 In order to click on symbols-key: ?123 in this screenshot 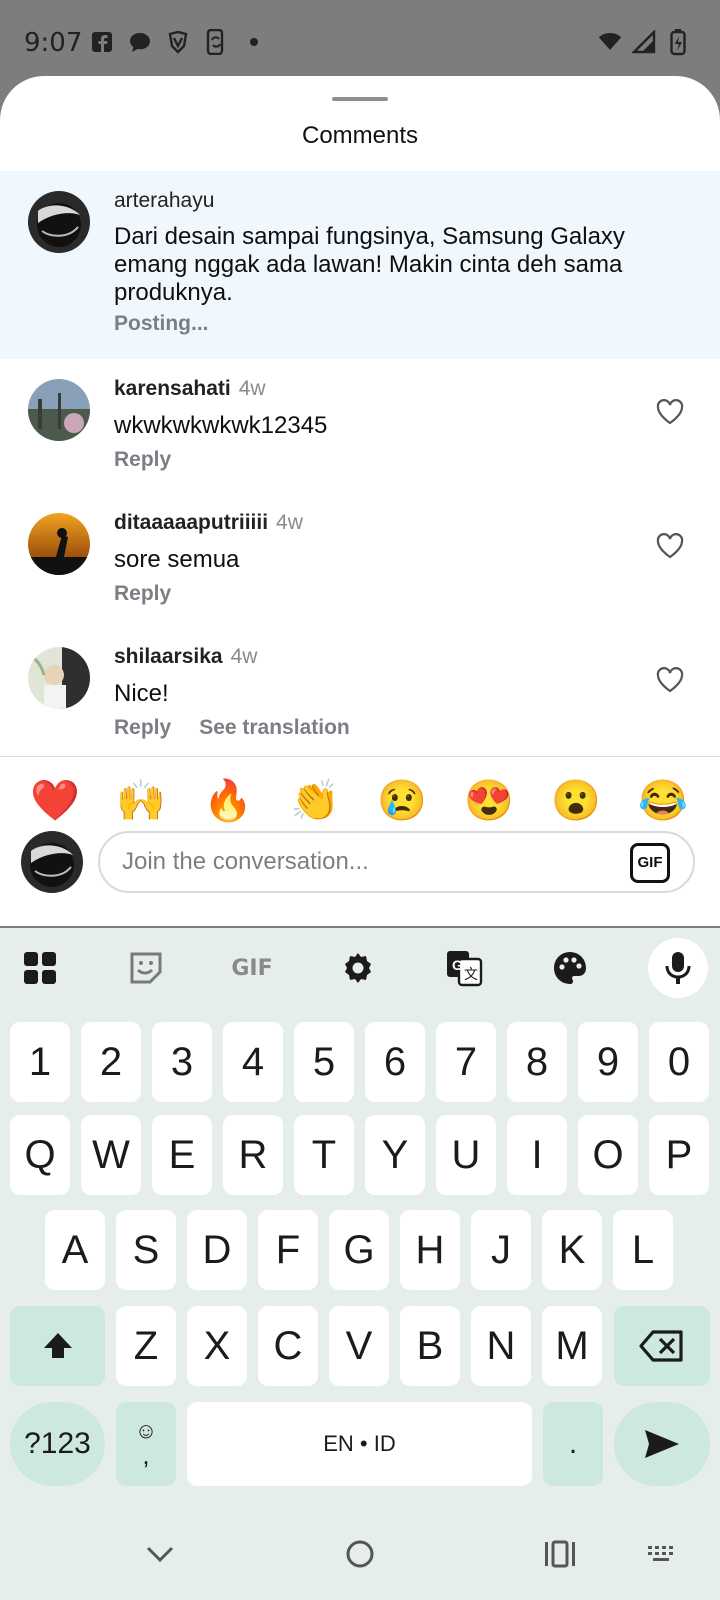, I will do `click(57, 1444)`.